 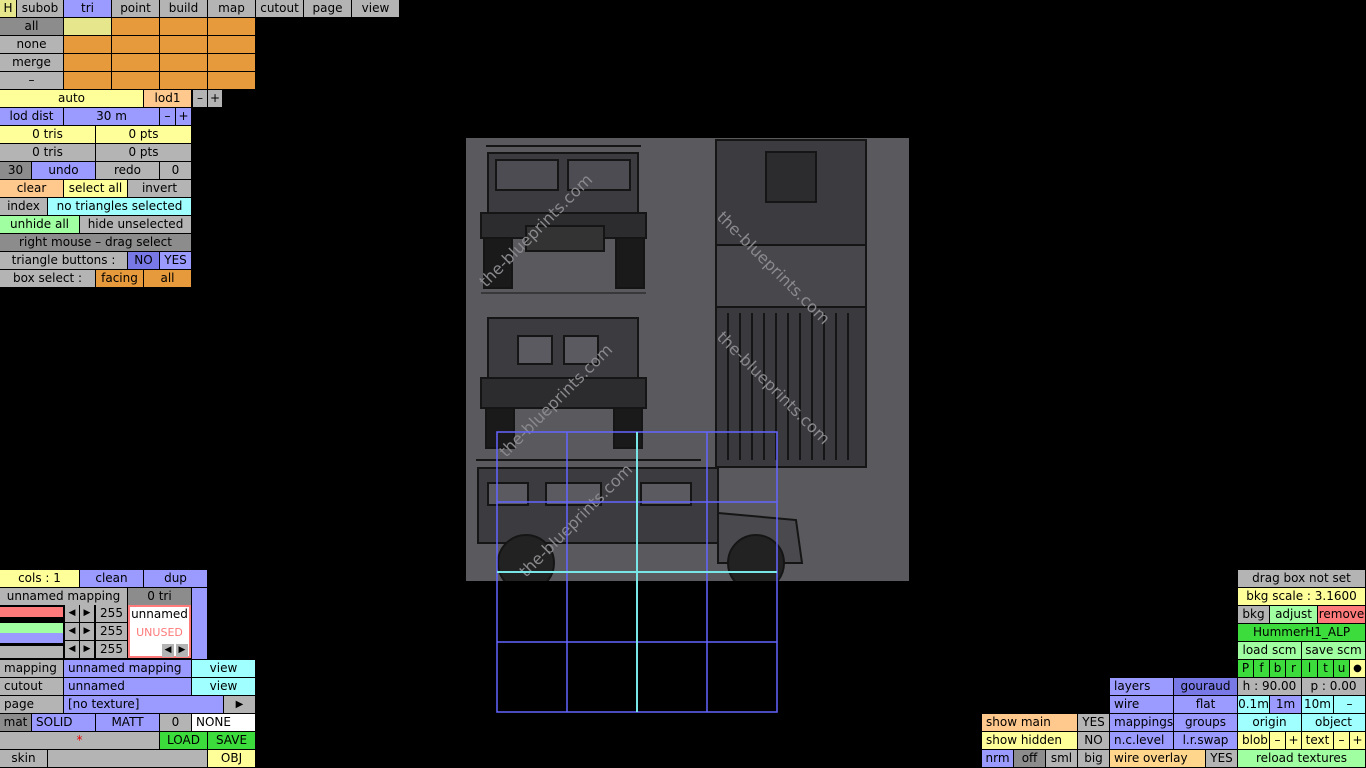 What do you see at coordinates (168, 650) in the screenshot?
I see `material-prev: ◀` at bounding box center [168, 650].